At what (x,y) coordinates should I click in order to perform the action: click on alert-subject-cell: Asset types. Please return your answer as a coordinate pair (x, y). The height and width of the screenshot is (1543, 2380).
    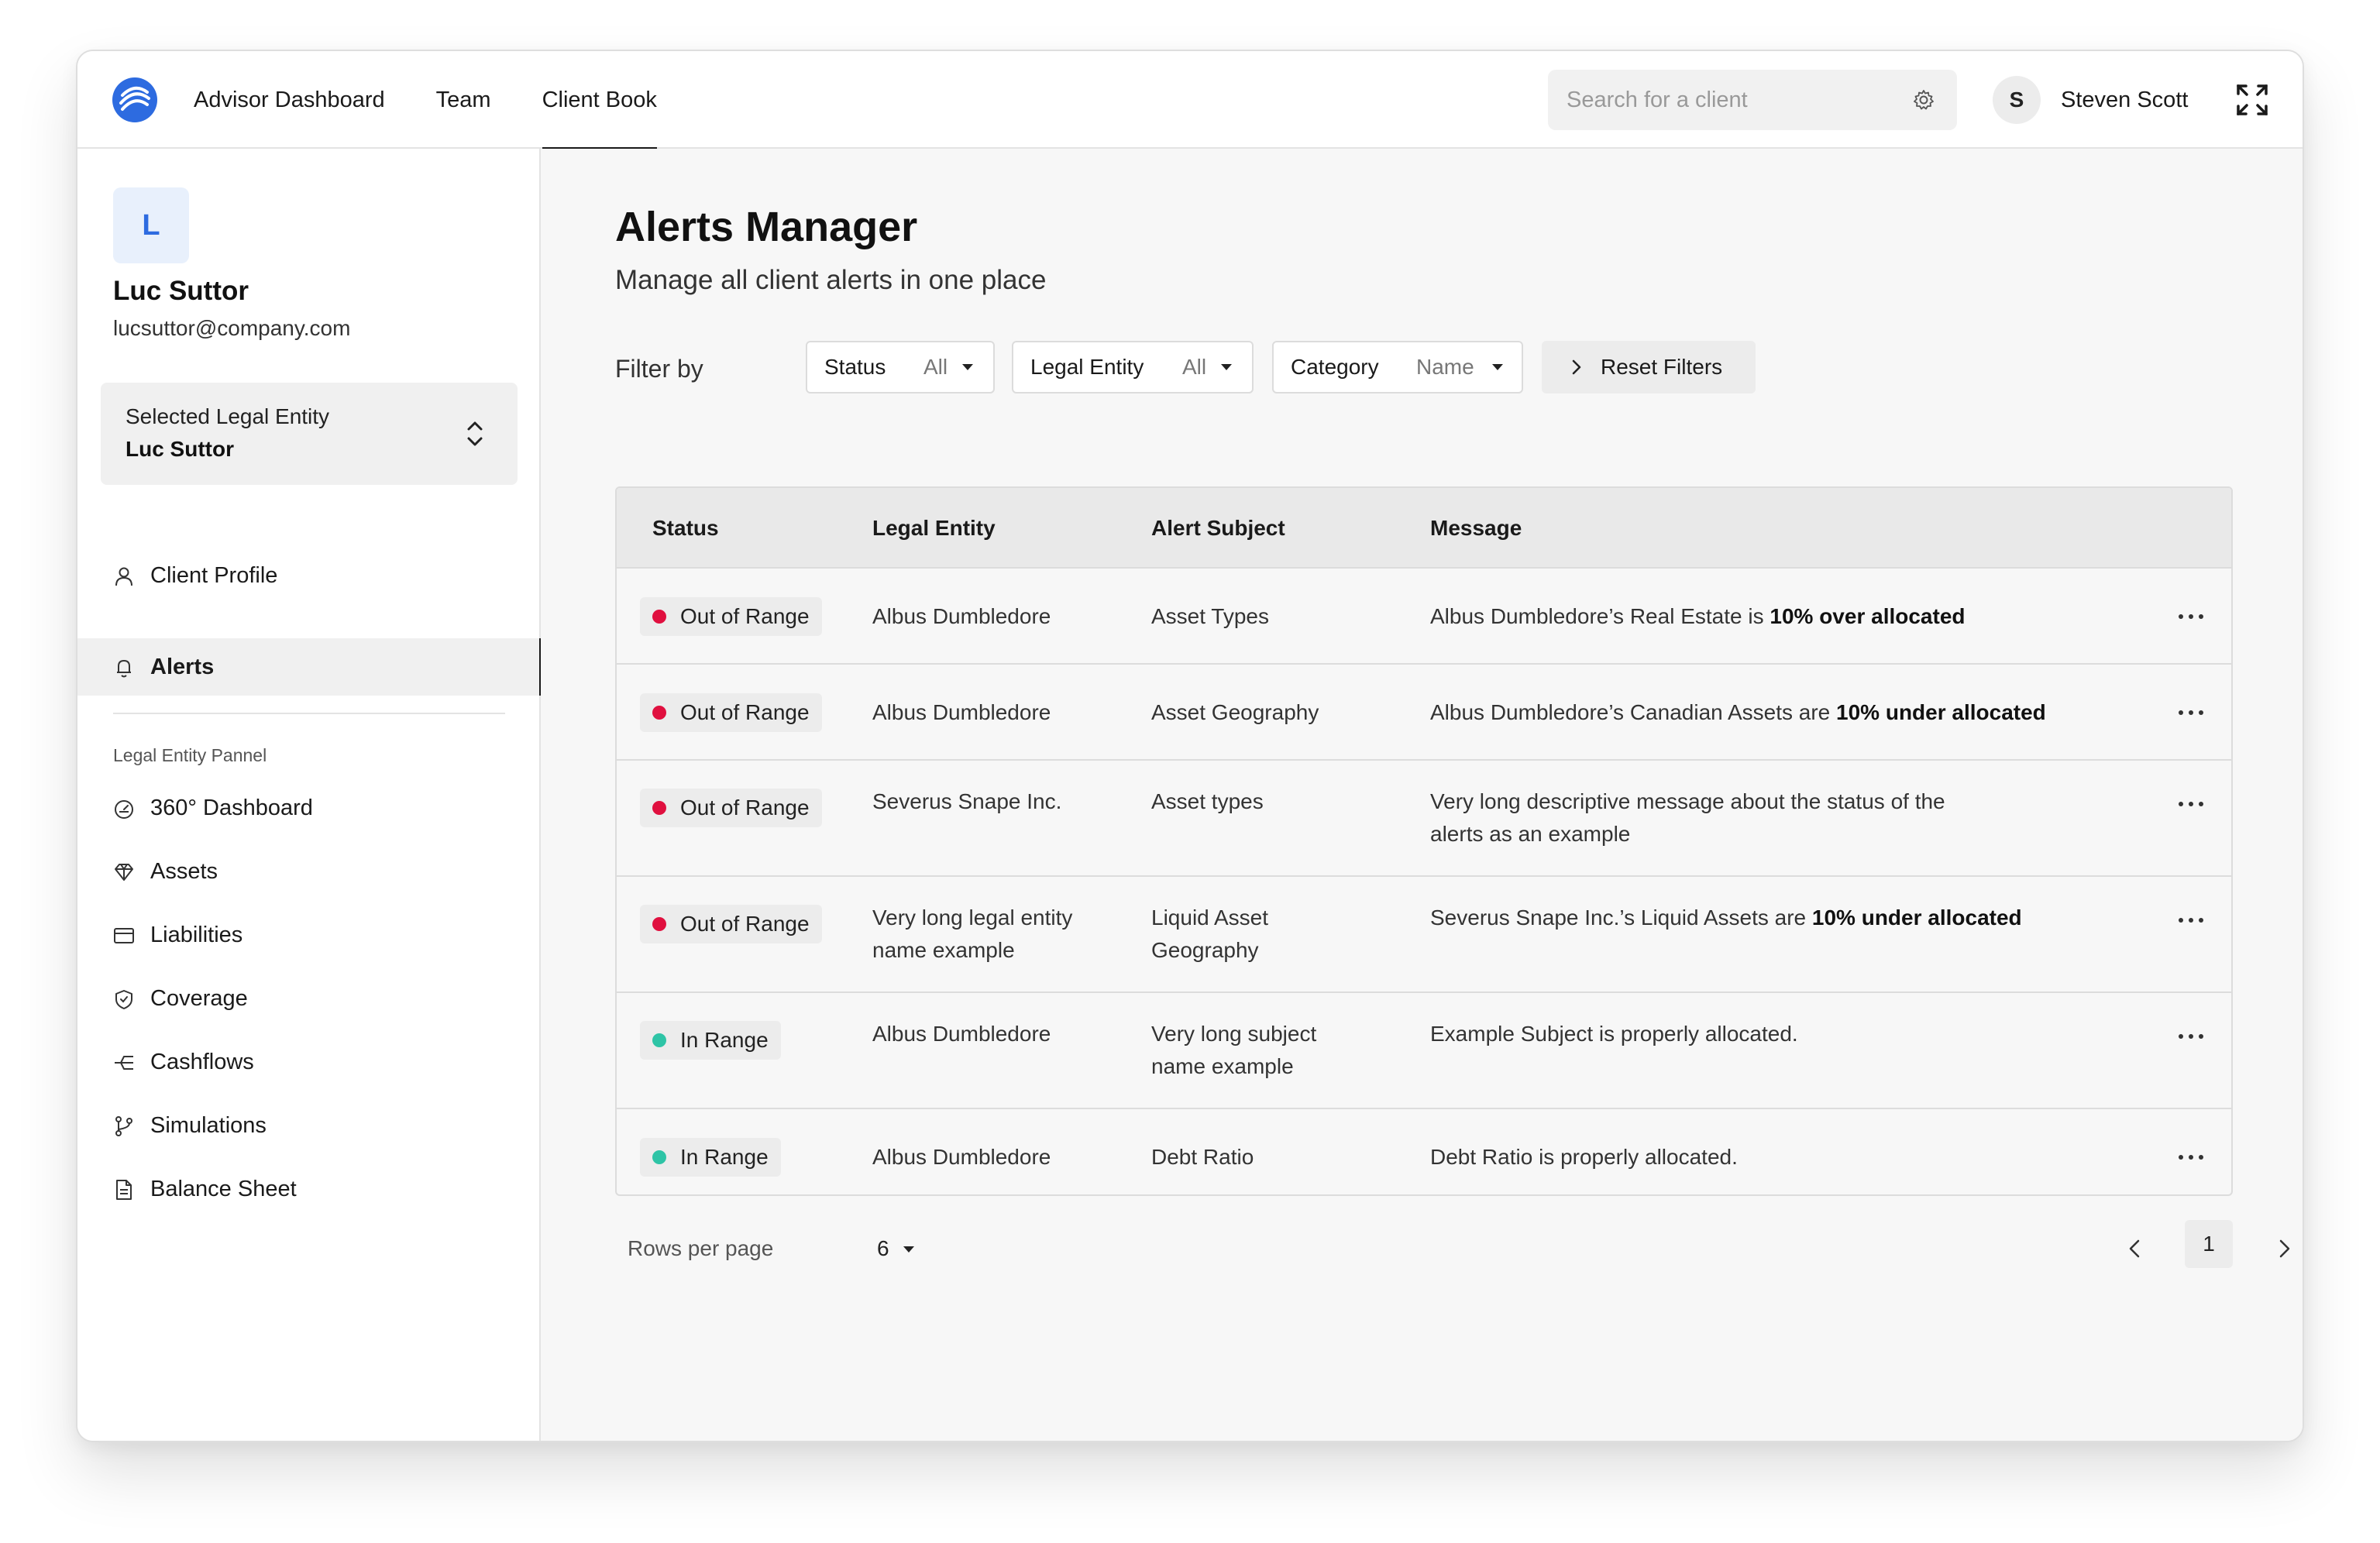
    Looking at the image, I should click on (1283, 801).